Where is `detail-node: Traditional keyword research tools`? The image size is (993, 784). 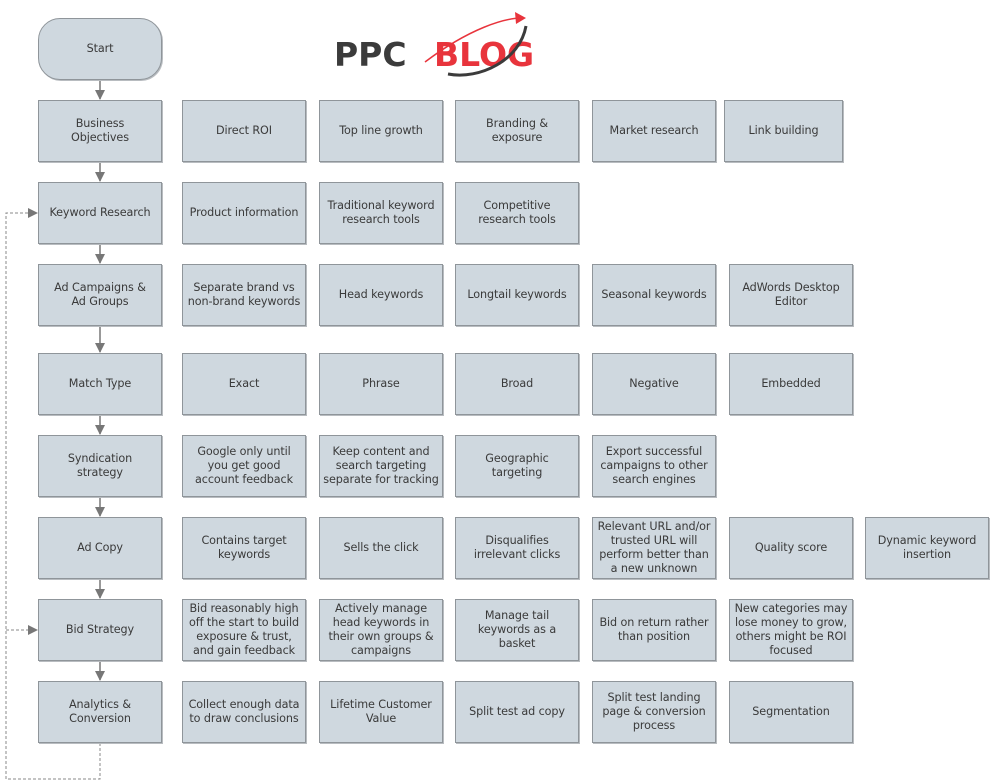
detail-node: Traditional keyword research tools is located at coordinates (381, 213).